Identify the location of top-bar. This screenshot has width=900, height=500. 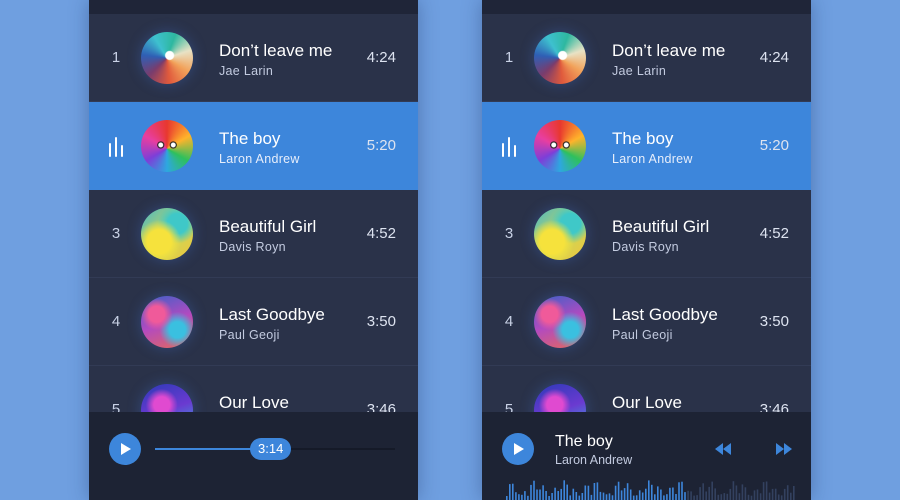
(253, 7).